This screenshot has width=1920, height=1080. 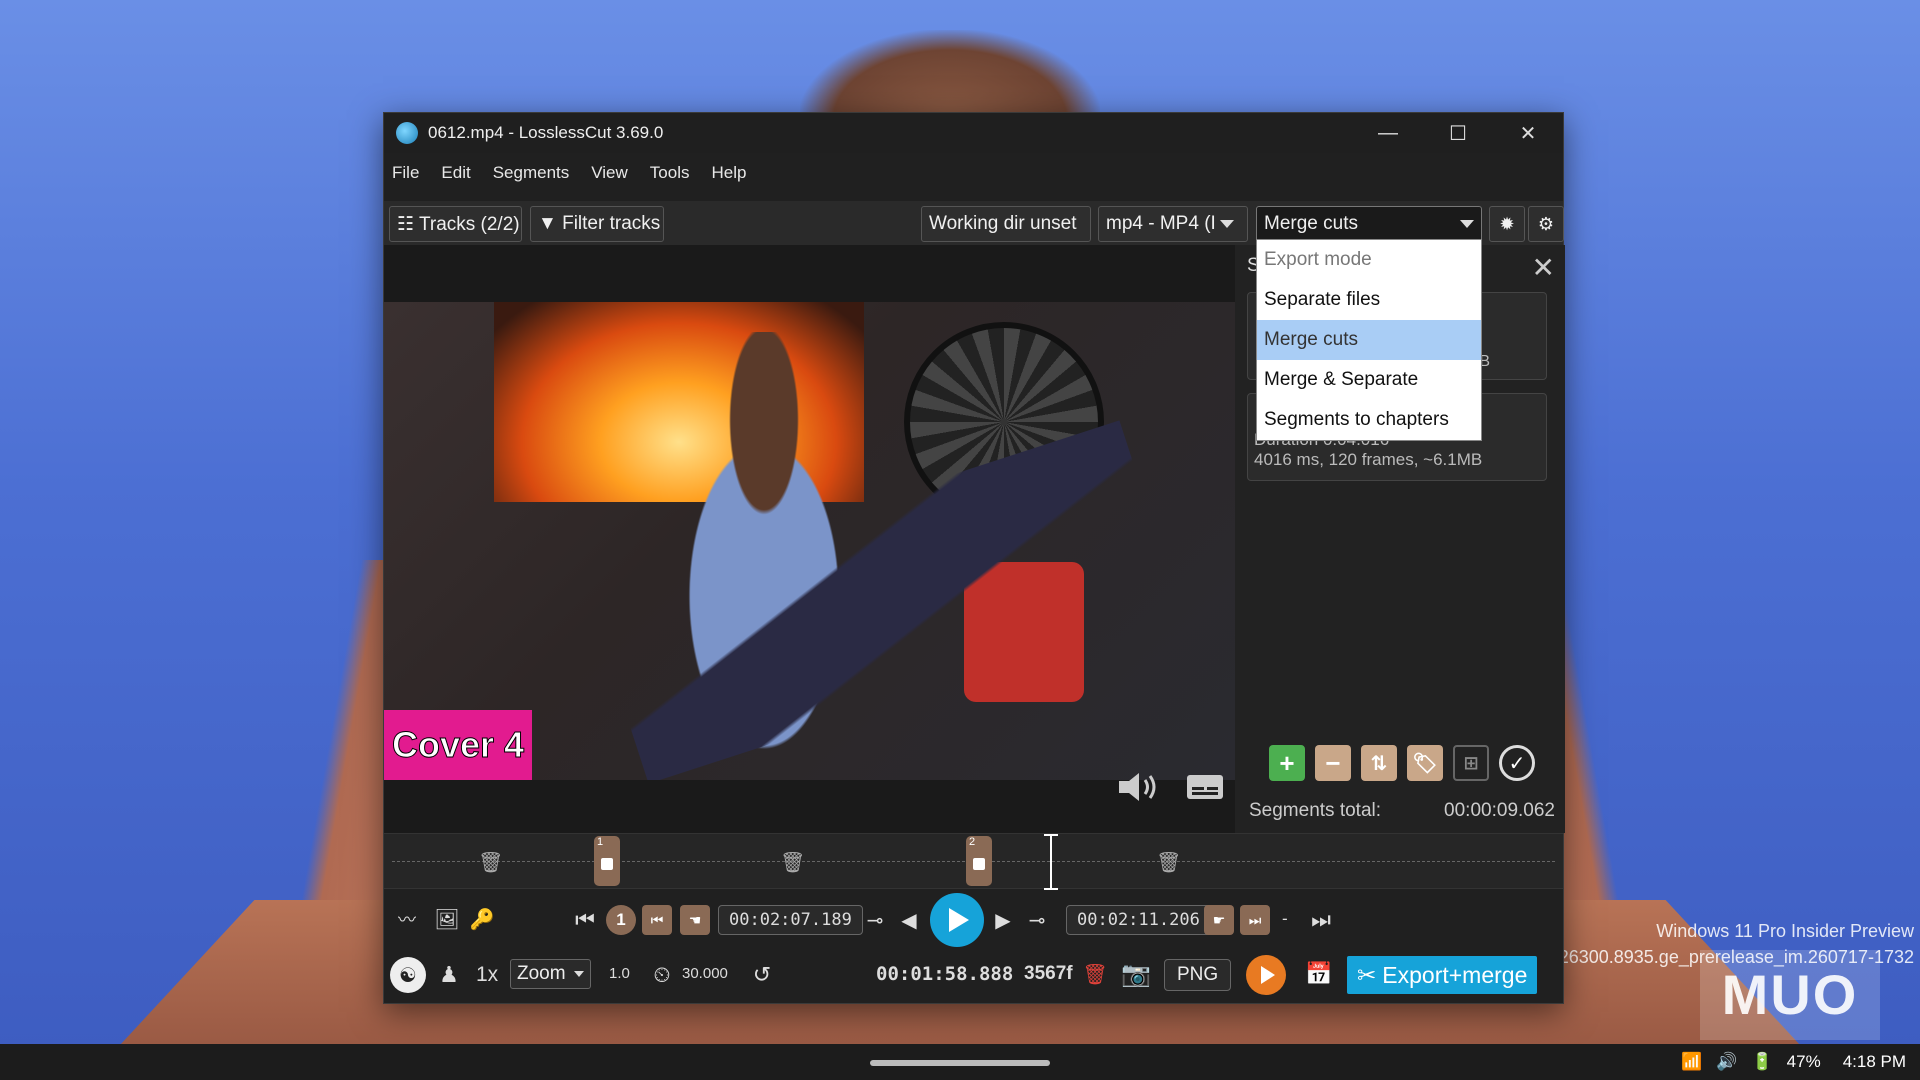 What do you see at coordinates (1528, 133) in the screenshot?
I see `close-button: ✕` at bounding box center [1528, 133].